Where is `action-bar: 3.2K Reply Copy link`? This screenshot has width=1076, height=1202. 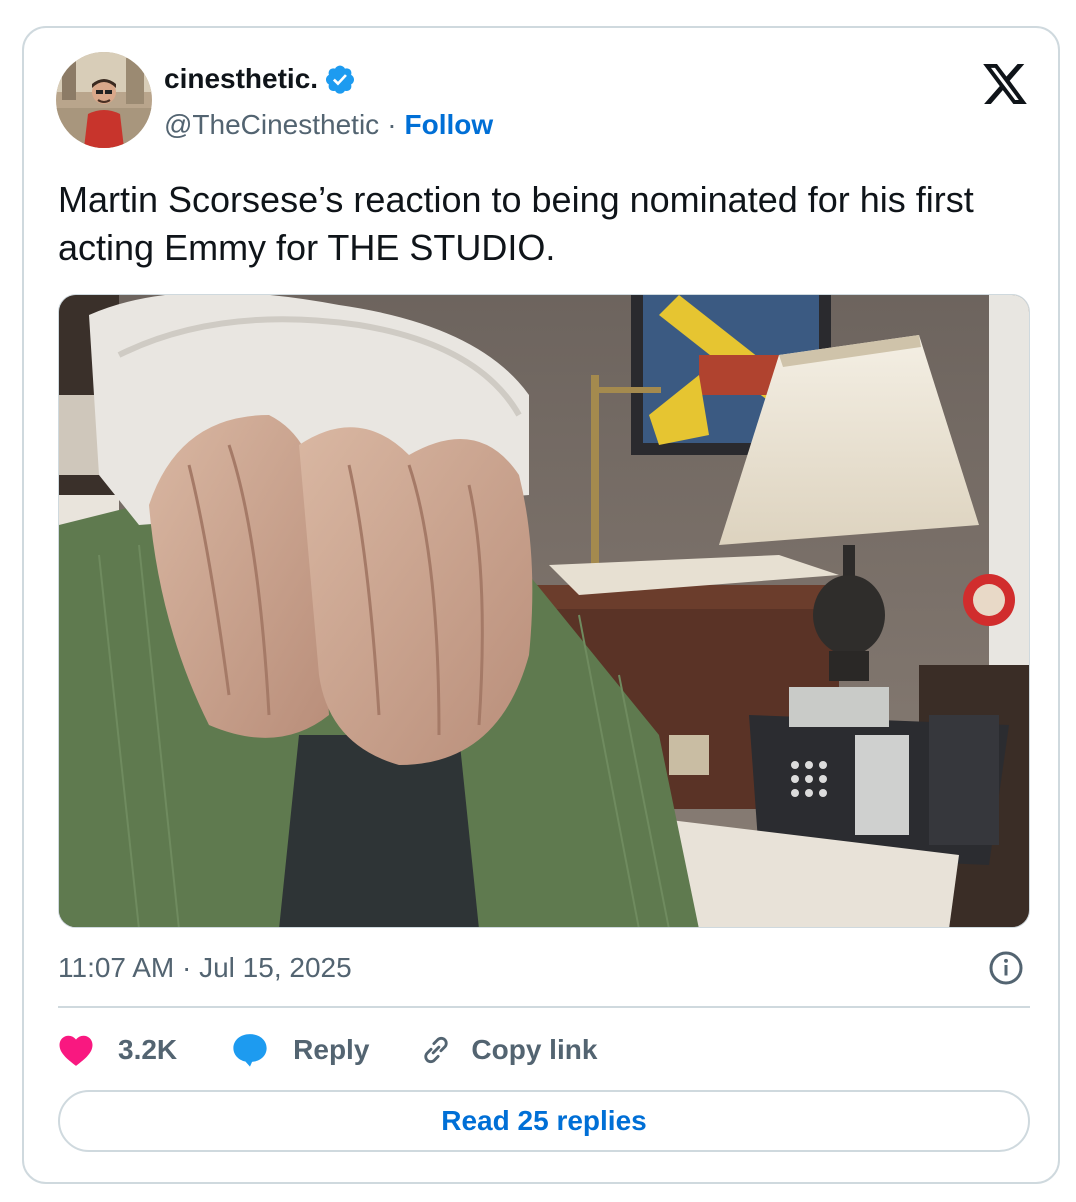
action-bar: 3.2K Reply Copy link is located at coordinates (327, 1050).